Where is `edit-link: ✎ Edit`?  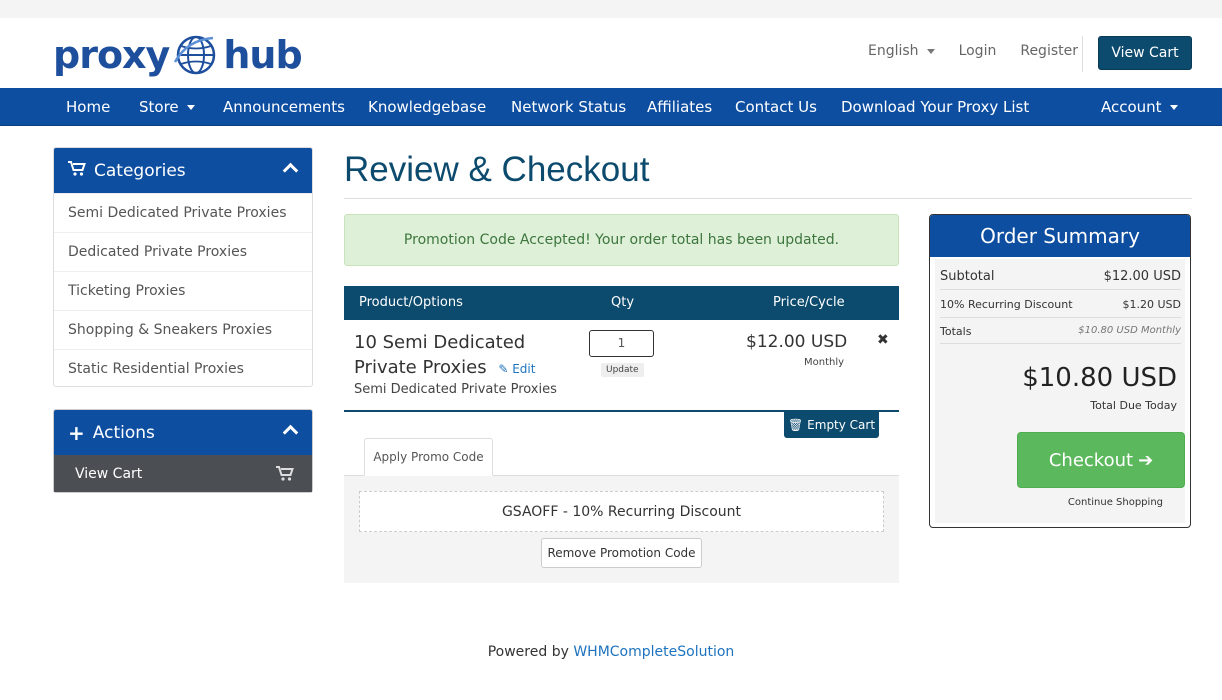 edit-link: ✎ Edit is located at coordinates (516, 369).